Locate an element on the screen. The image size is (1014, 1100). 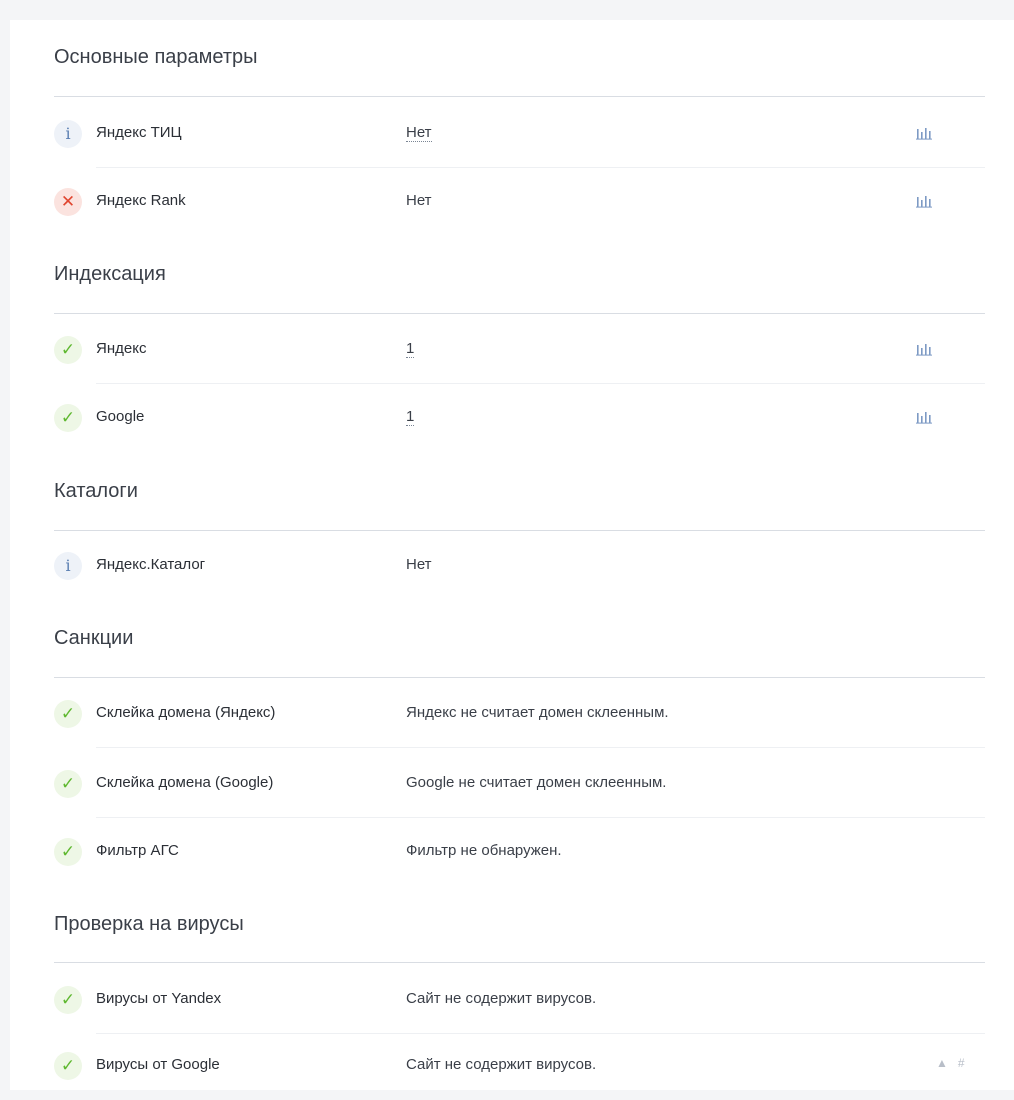
row-value: Фильтр не обнаружен. is located at coordinates (484, 850).